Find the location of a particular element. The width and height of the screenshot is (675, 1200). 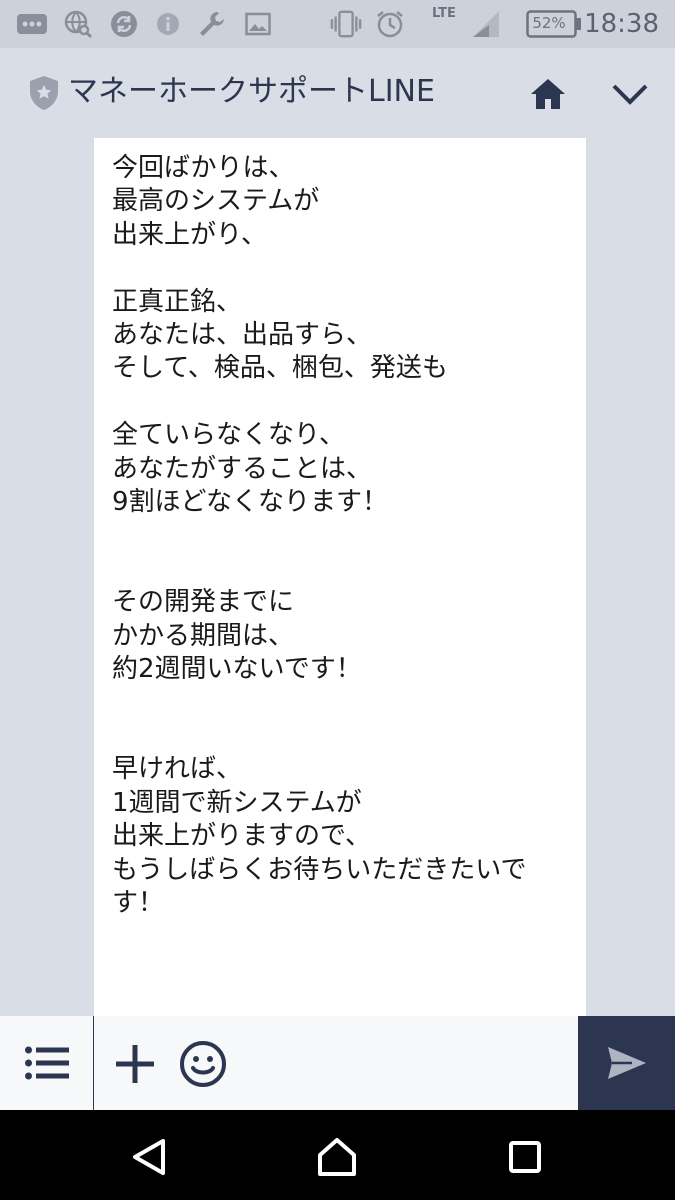

chat-header: マネーホークサポートLINE is located at coordinates (337, 93).